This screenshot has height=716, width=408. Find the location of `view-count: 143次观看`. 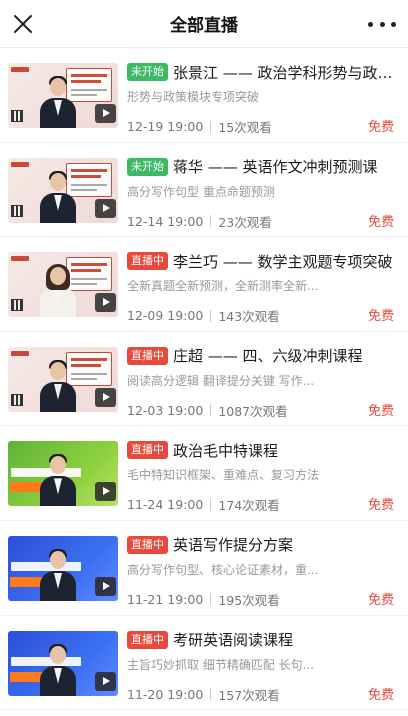

view-count: 143次观看 is located at coordinates (249, 317).